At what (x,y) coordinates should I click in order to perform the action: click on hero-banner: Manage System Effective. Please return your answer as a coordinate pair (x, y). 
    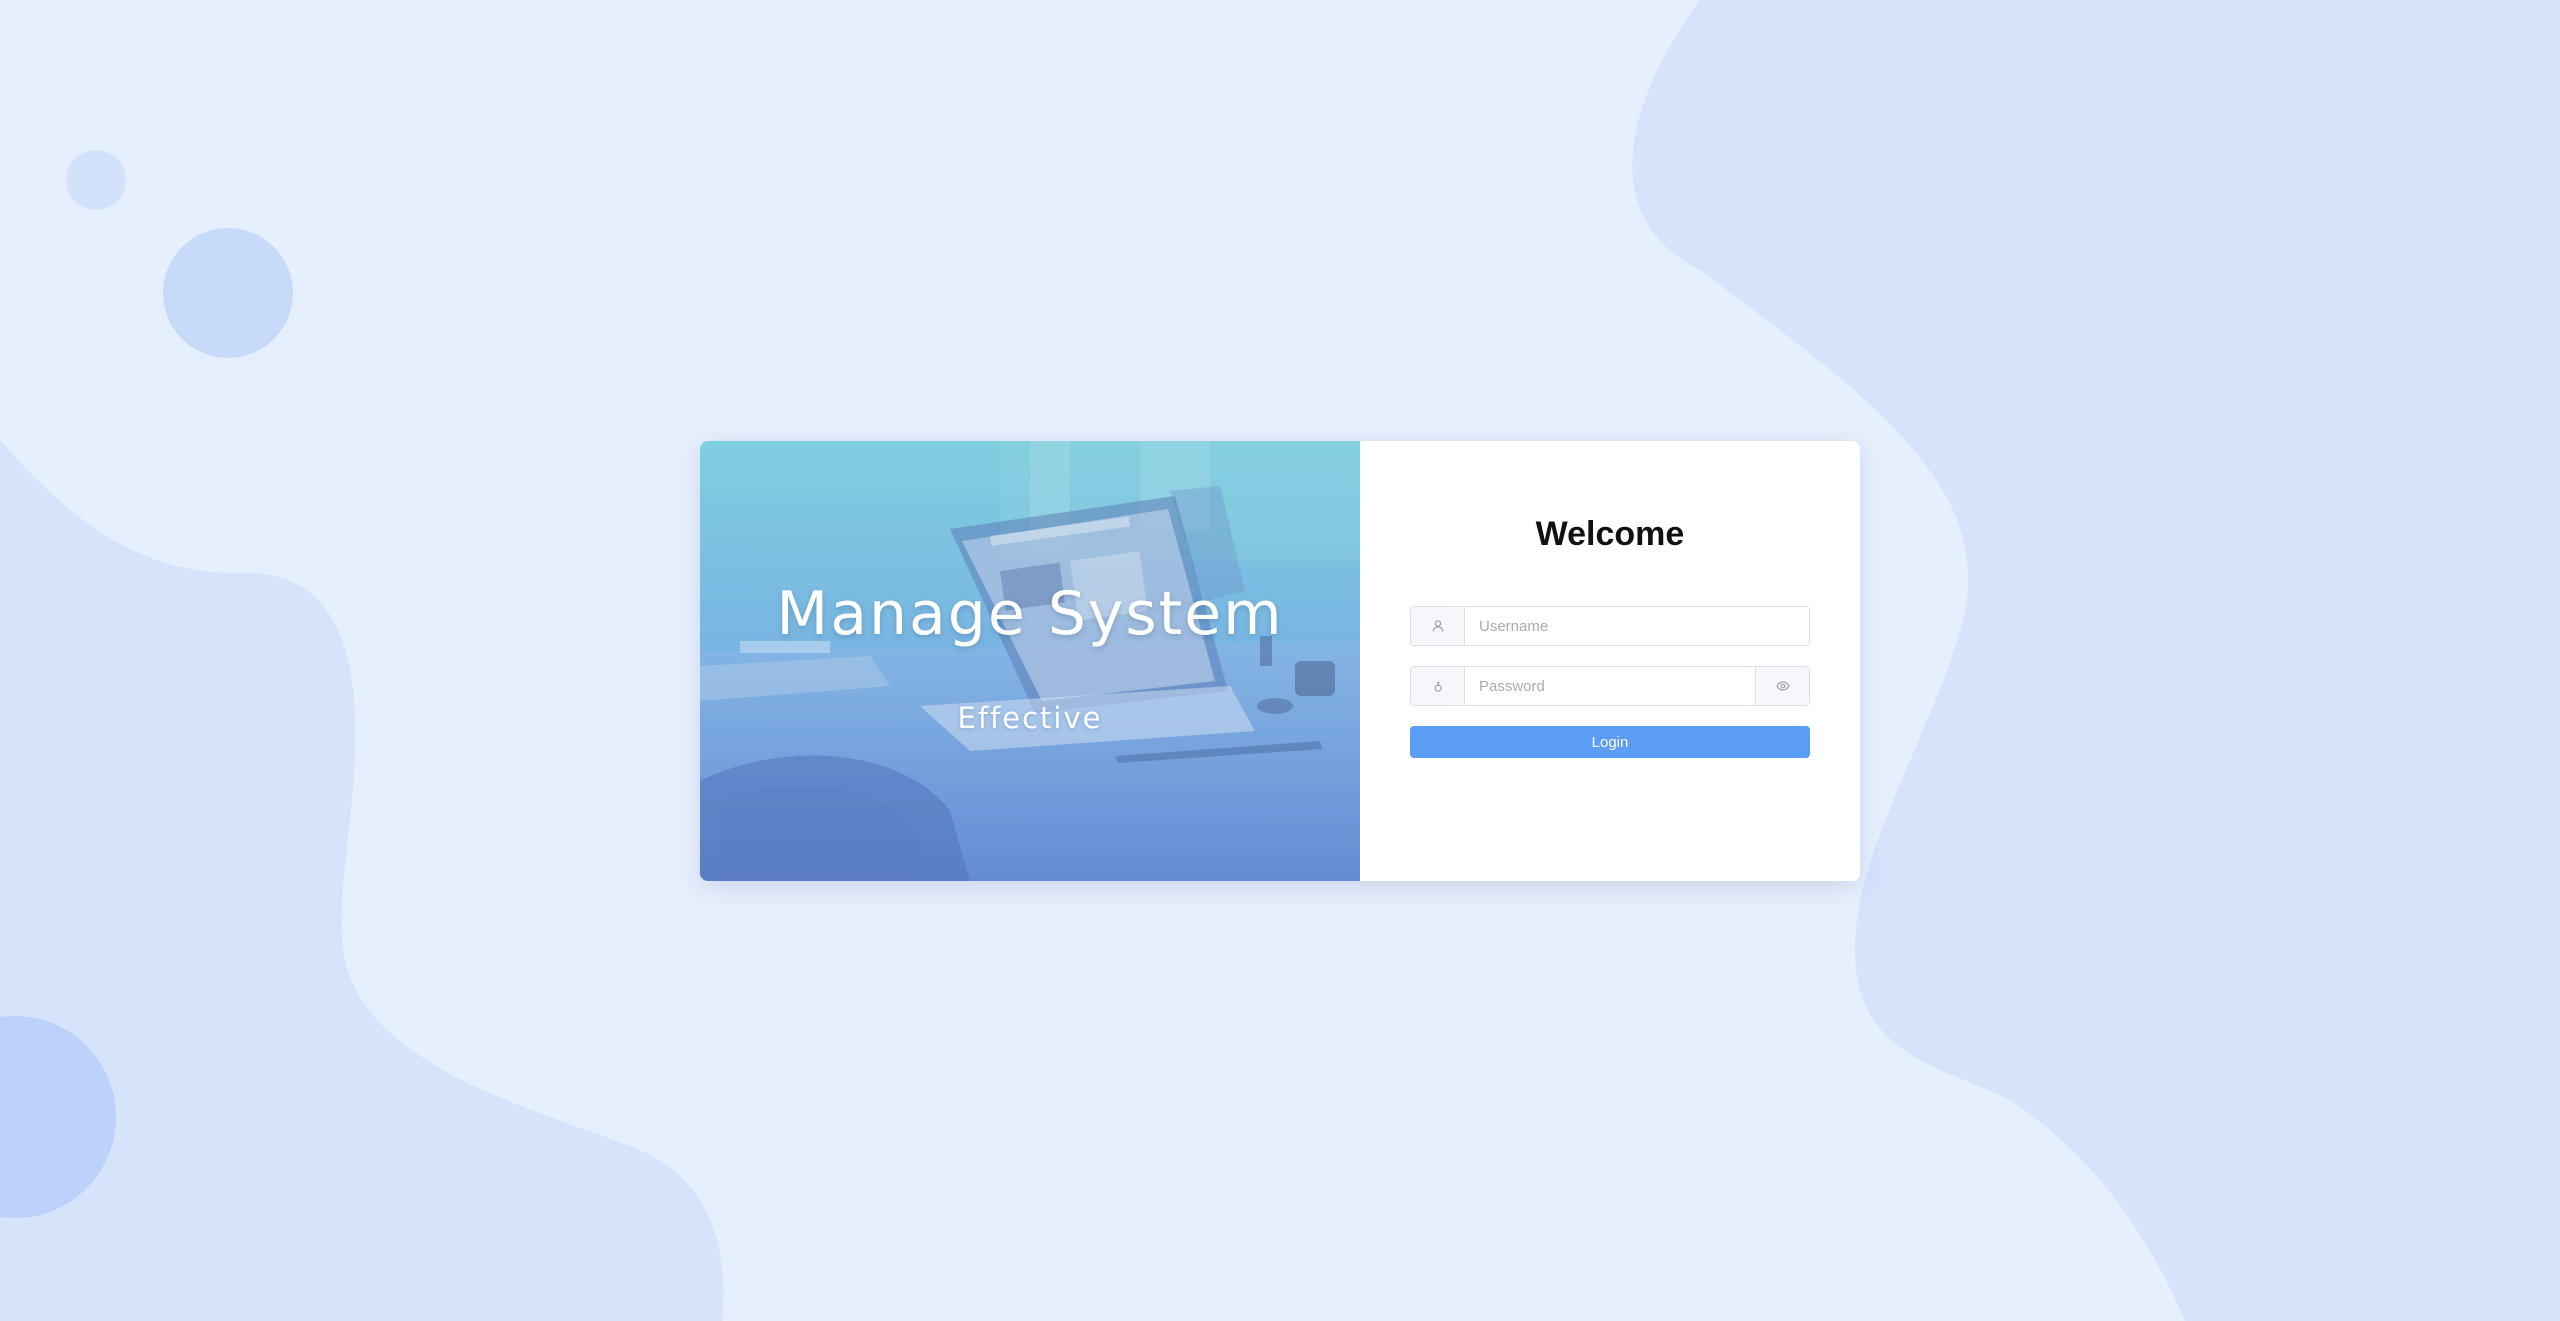
    Looking at the image, I should click on (1030, 661).